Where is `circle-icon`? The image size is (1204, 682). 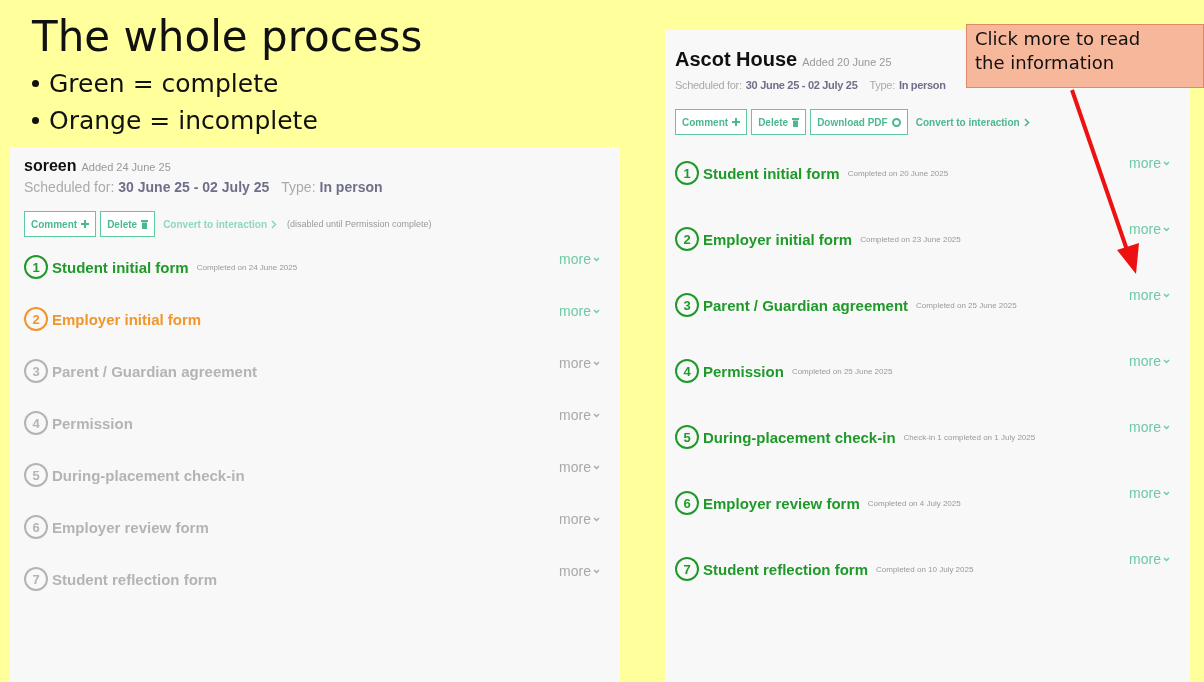
circle-icon is located at coordinates (896, 122).